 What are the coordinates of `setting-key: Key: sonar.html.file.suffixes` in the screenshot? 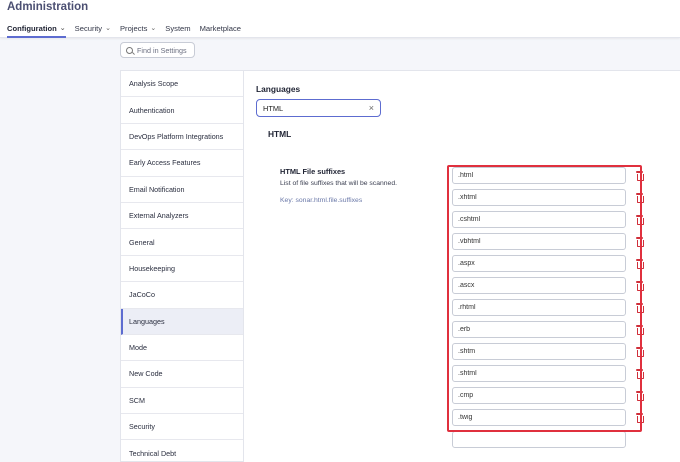 It's located at (321, 200).